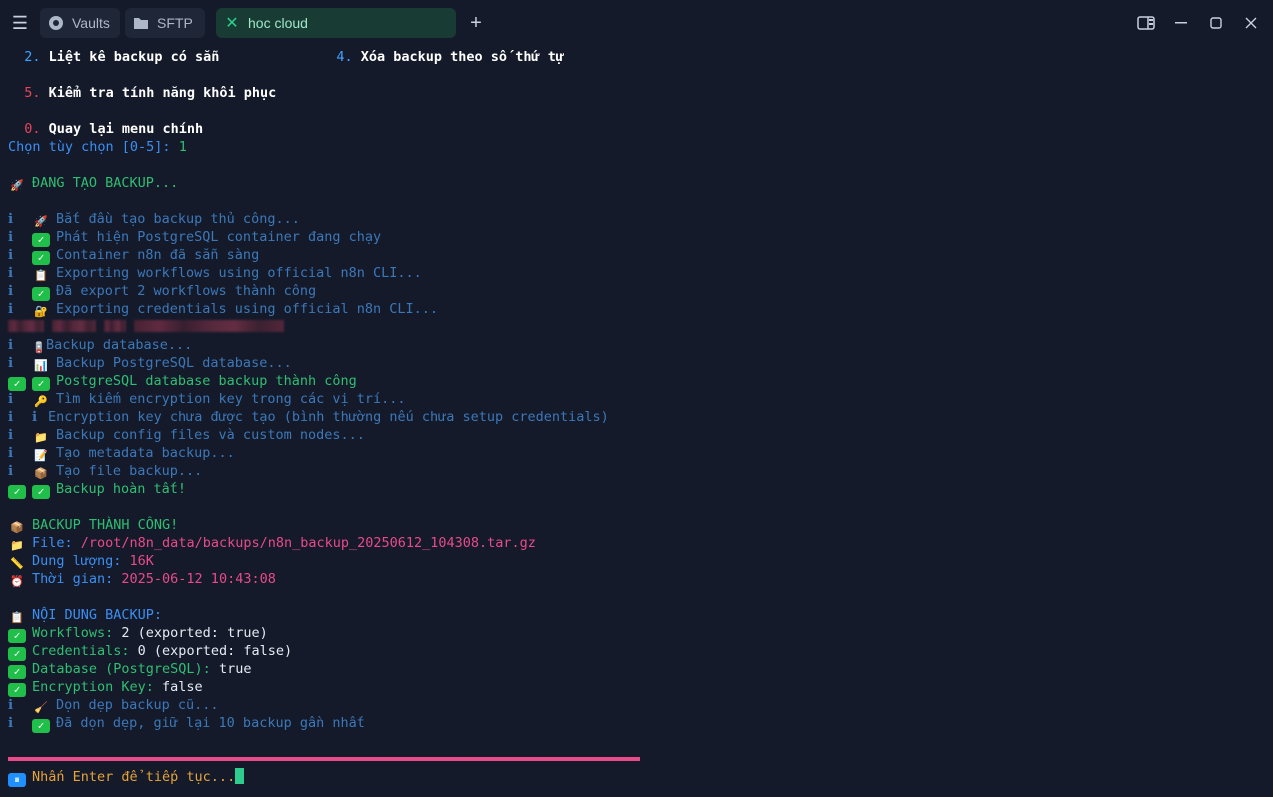  What do you see at coordinates (336, 23) in the screenshot?
I see `tab-hoc-cloud: ✕ hoc cloud` at bounding box center [336, 23].